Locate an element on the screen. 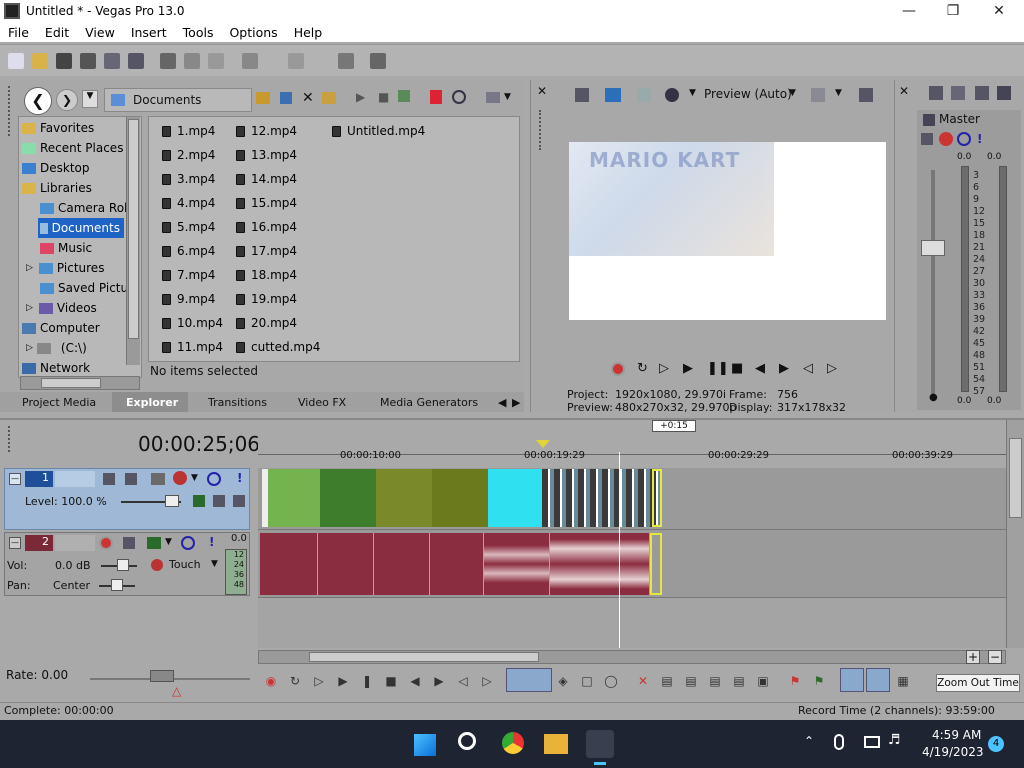  envelope-tool-icon: ◈ is located at coordinates (563, 681).